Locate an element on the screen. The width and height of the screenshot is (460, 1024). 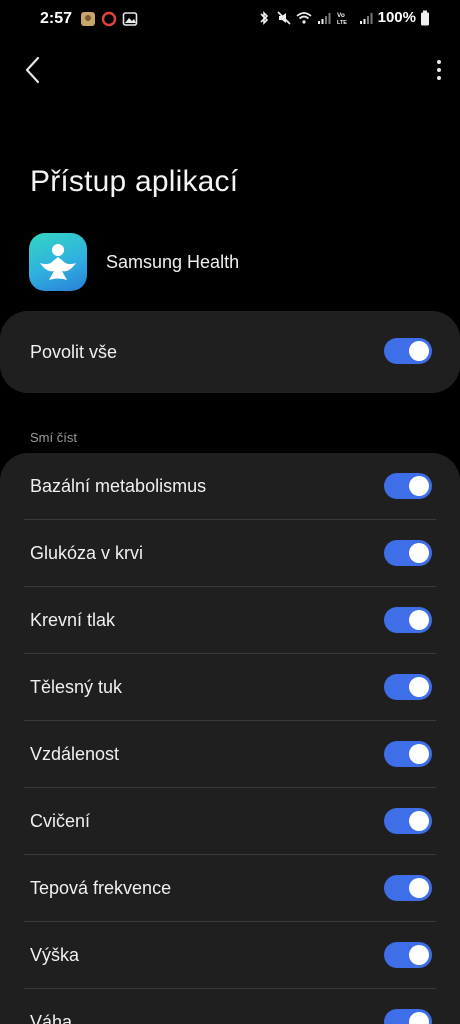
list-item: Vzdálenost is located at coordinates (230, 754).